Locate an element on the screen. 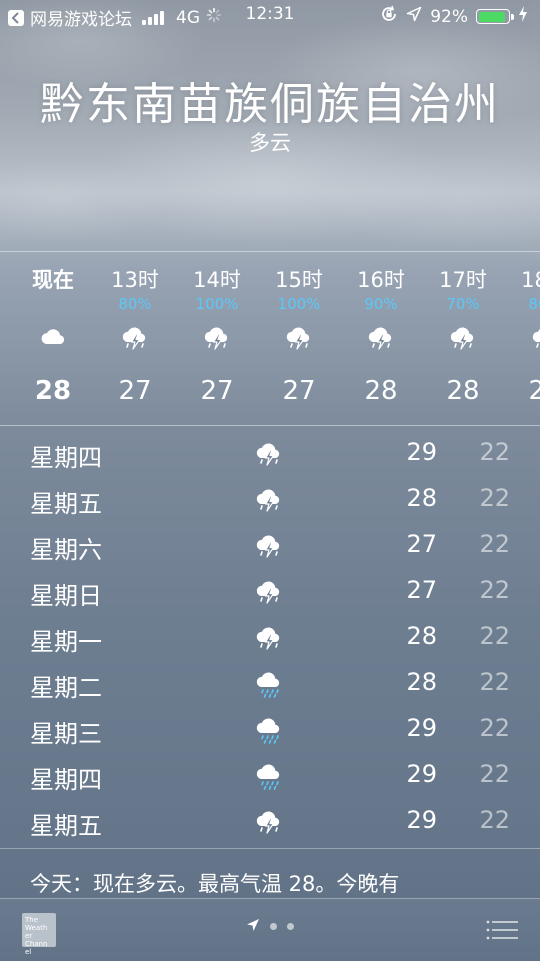 The height and width of the screenshot is (961, 540). battery-tip is located at coordinates (512, 17).